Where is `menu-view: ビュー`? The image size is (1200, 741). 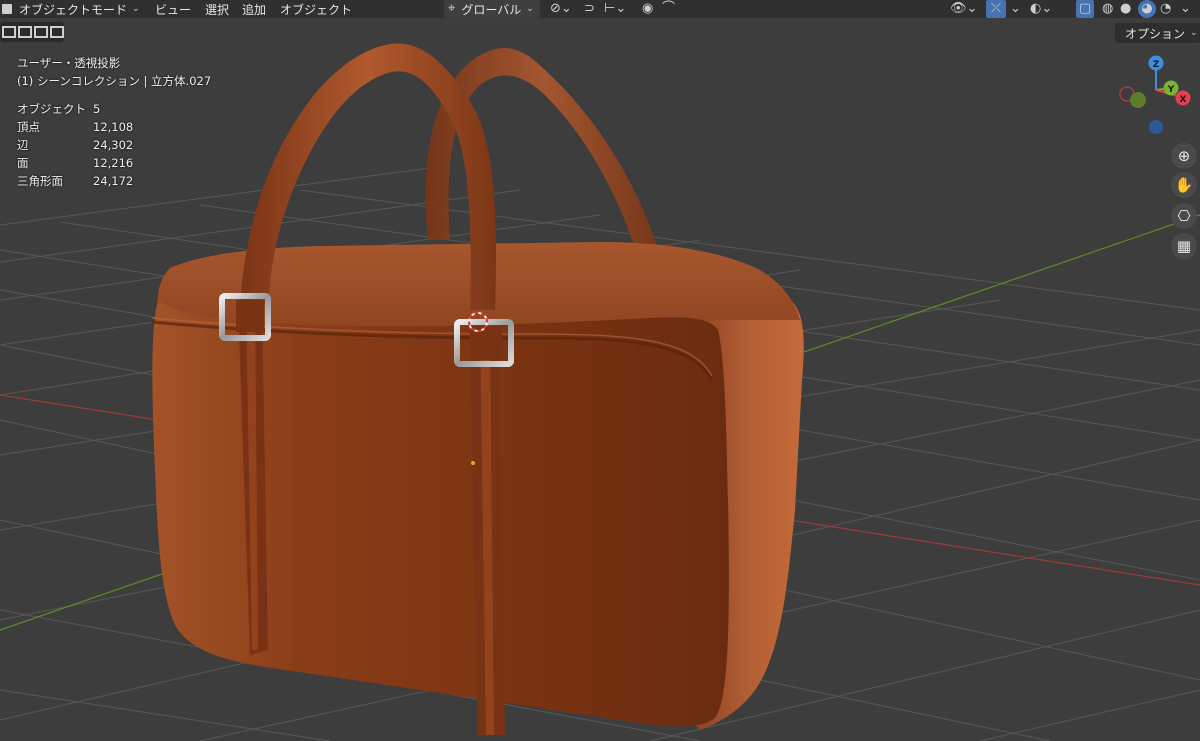
menu-view: ビュー is located at coordinates (173, 9).